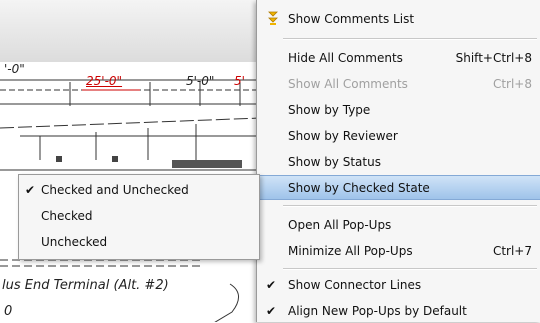  I want to click on menu-item-shortcut: Ctrl+7, so click(512, 250).